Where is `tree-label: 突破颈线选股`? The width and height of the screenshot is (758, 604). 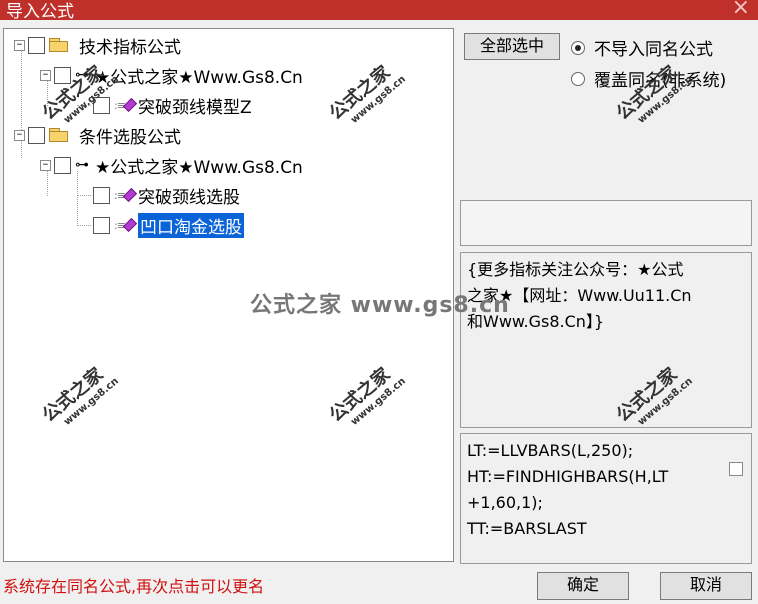
tree-label: 突破颈线选股 is located at coordinates (189, 197).